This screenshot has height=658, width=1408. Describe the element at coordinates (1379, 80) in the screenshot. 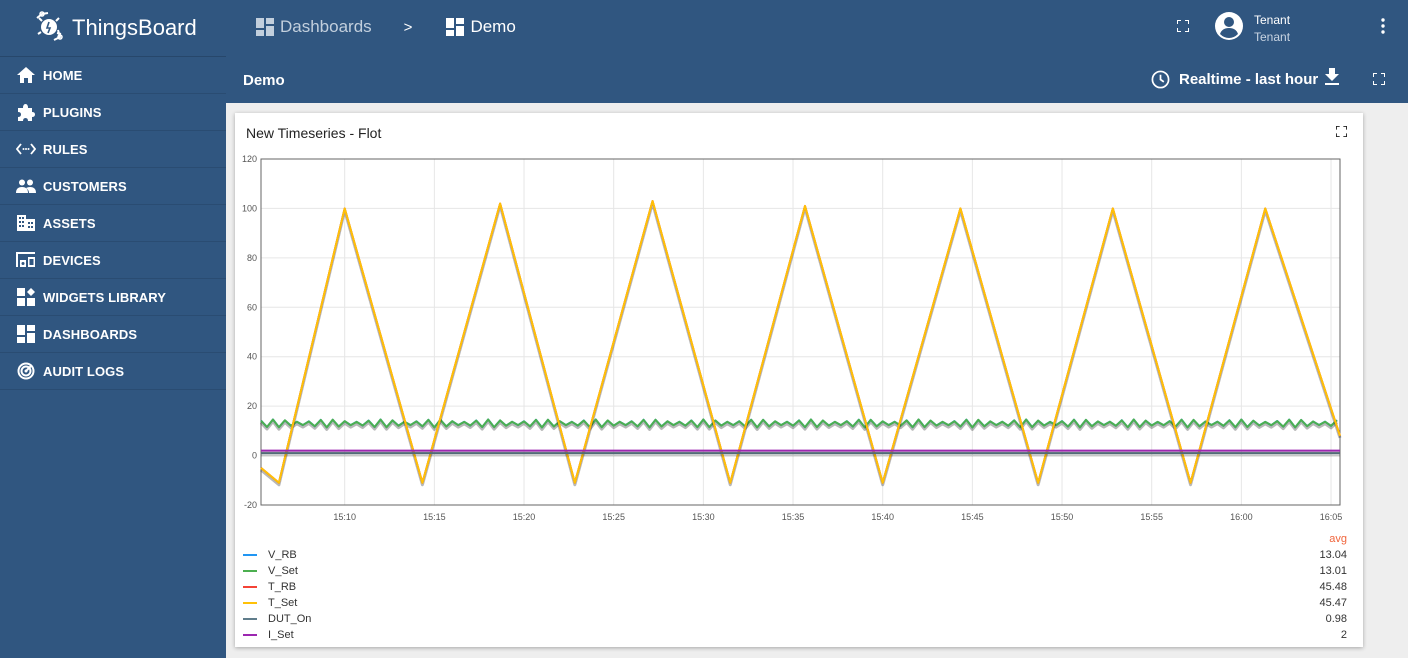

I see `dashboard-fullscreen-button` at that location.